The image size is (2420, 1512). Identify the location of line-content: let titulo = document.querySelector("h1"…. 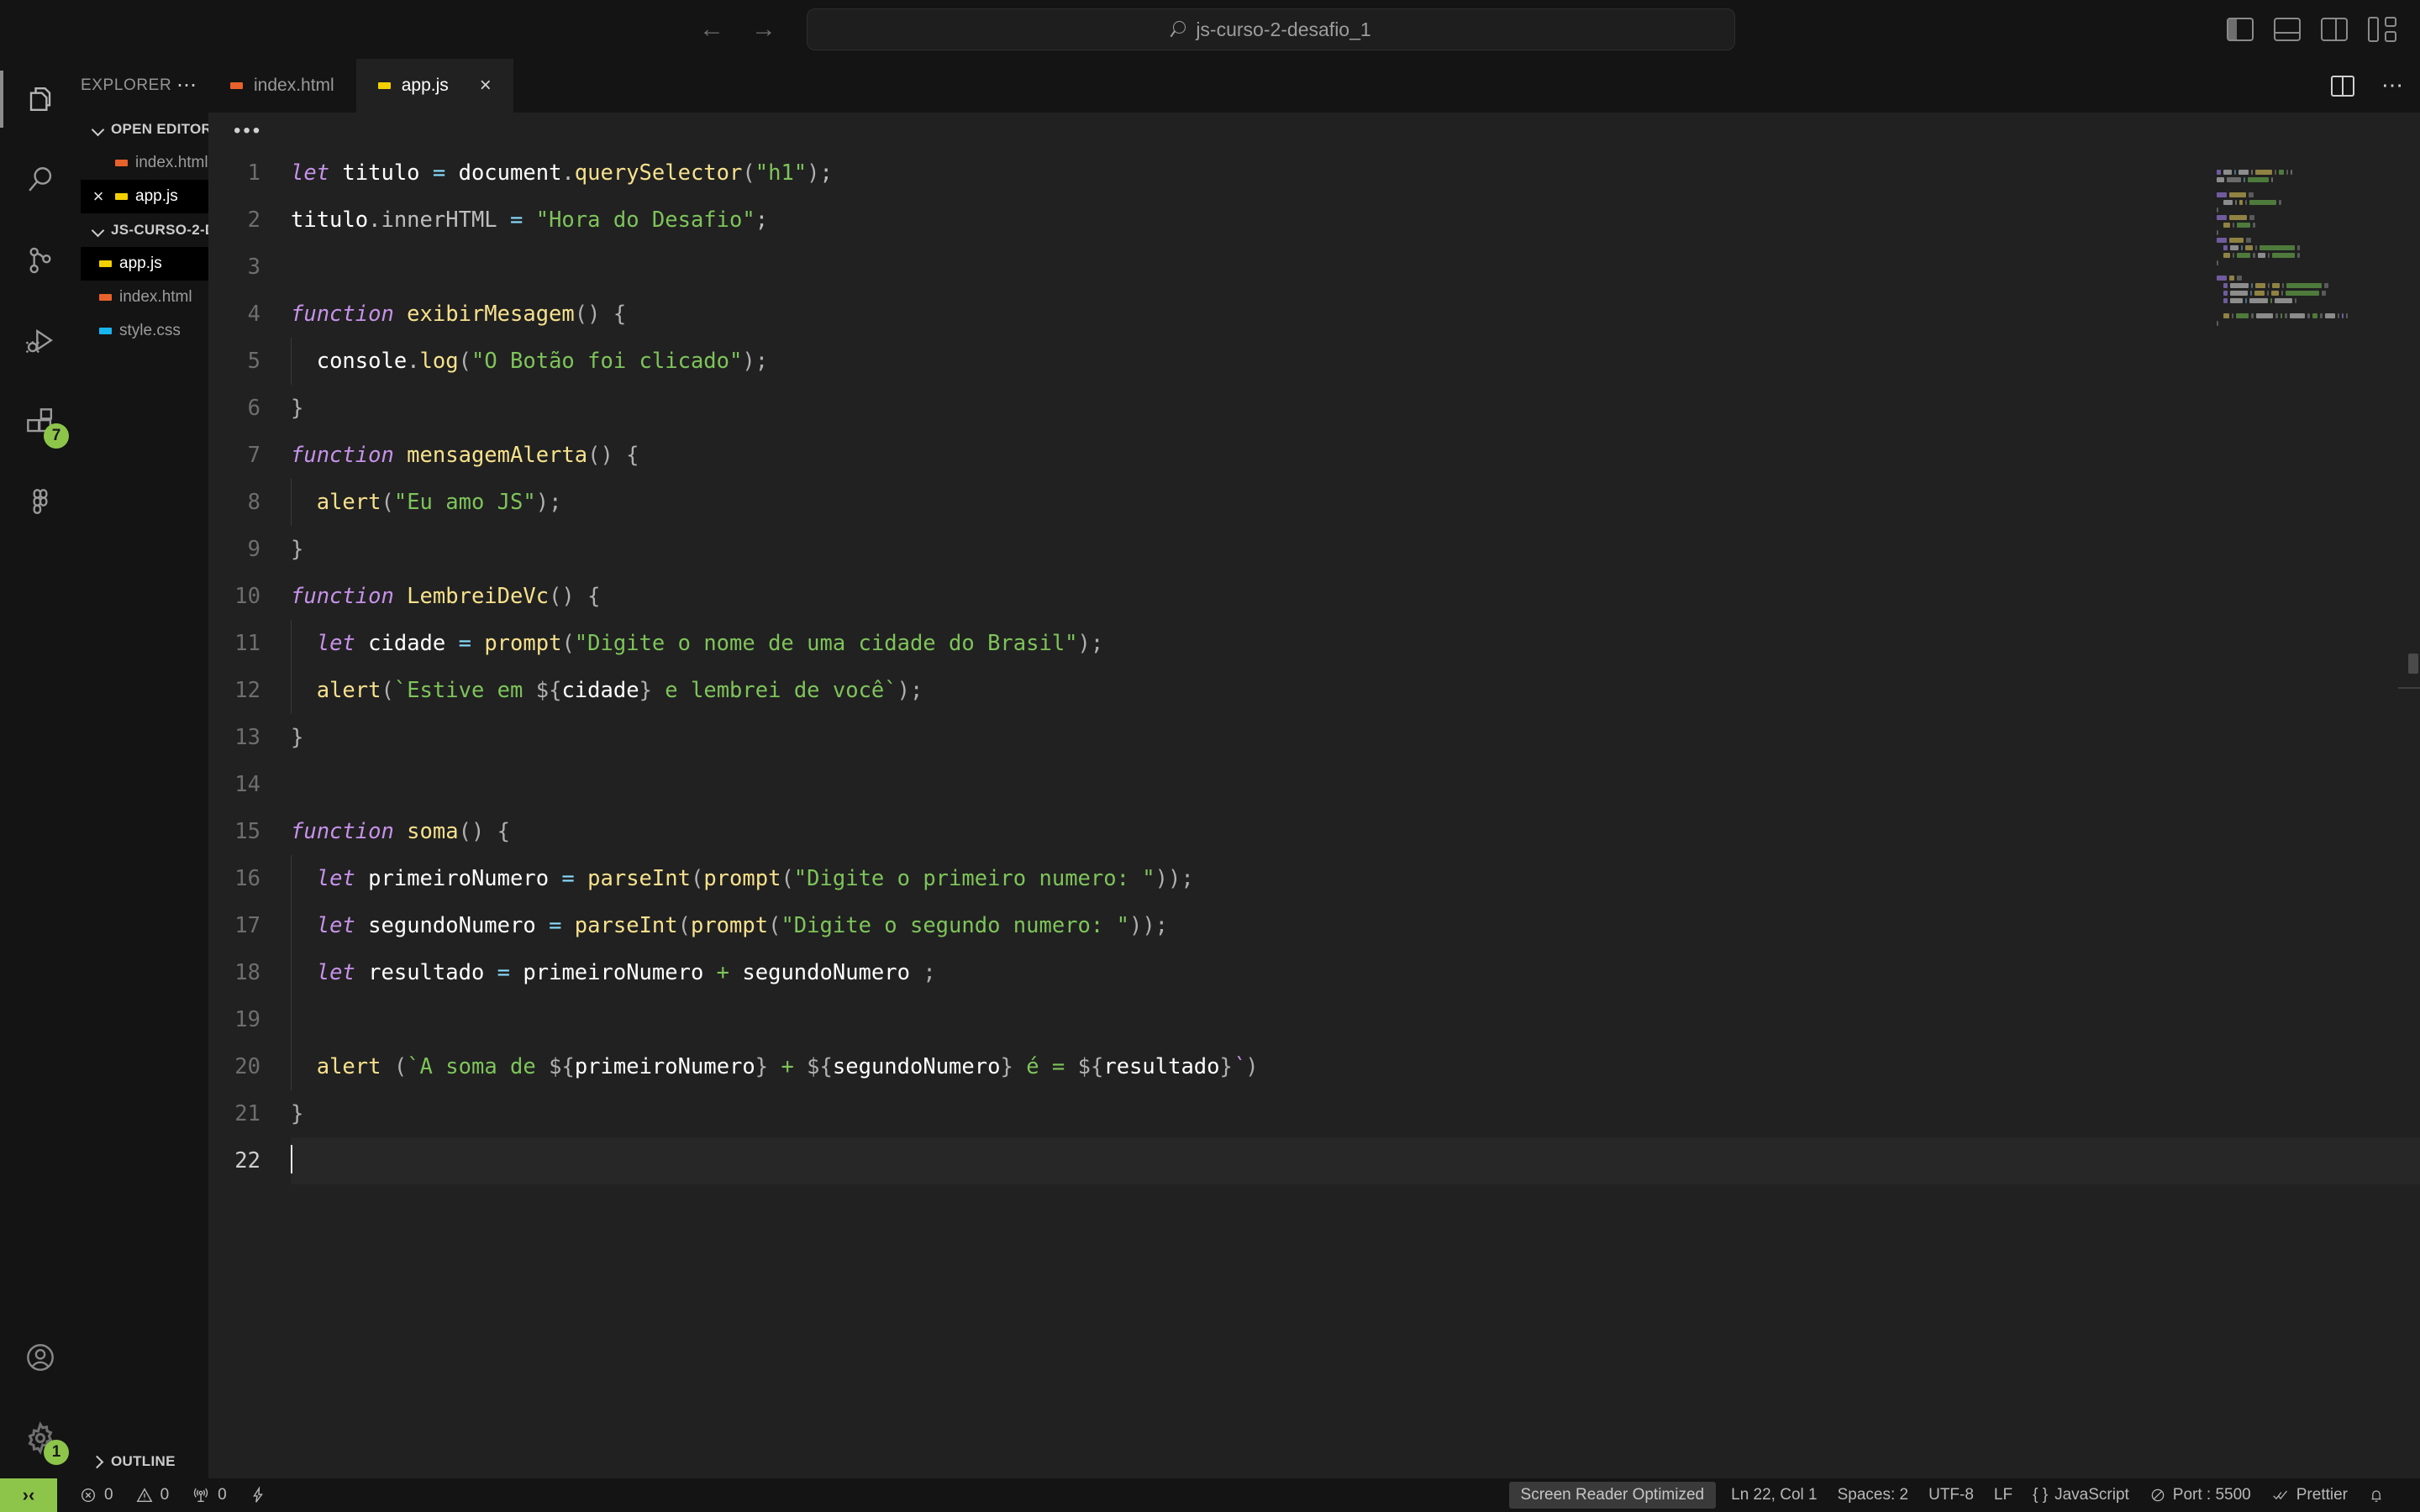
(1355, 173).